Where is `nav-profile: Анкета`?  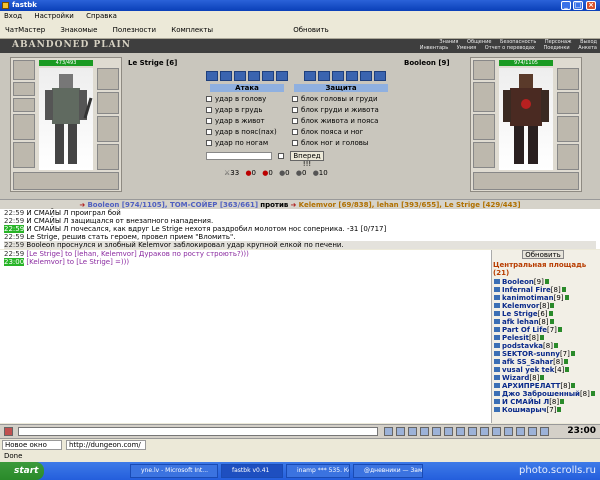
nav-profile: Анкета is located at coordinates (587, 48).